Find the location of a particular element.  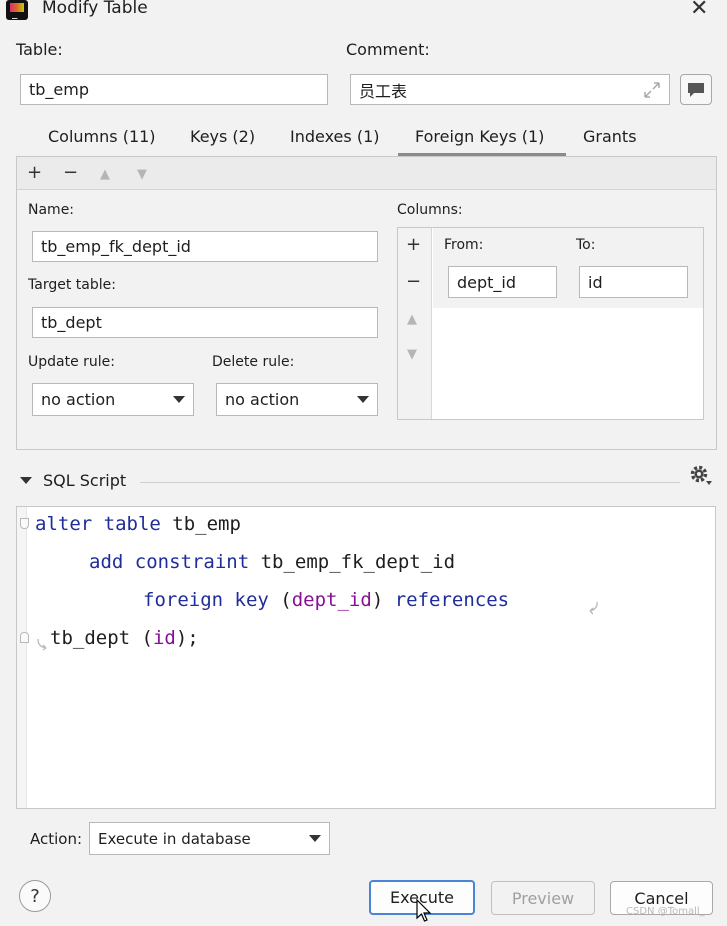

action-value: Execute in database is located at coordinates (174, 838).